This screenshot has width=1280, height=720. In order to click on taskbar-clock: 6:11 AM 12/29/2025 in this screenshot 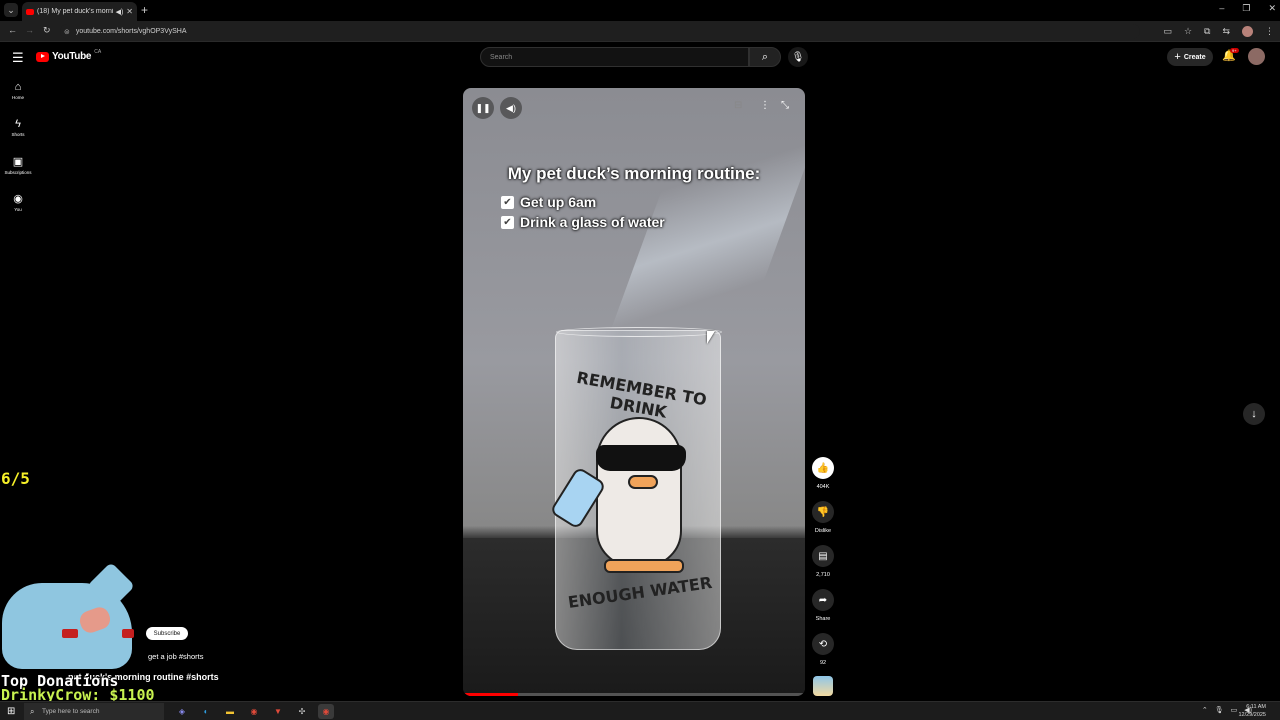, I will do `click(1252, 711)`.